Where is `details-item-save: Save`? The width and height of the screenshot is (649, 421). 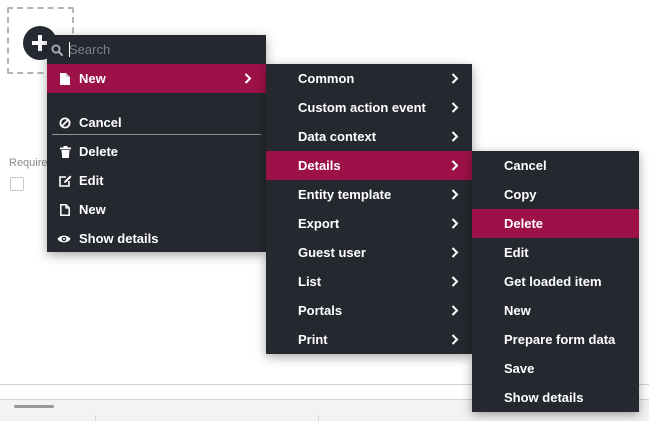 details-item-save: Save is located at coordinates (555, 368).